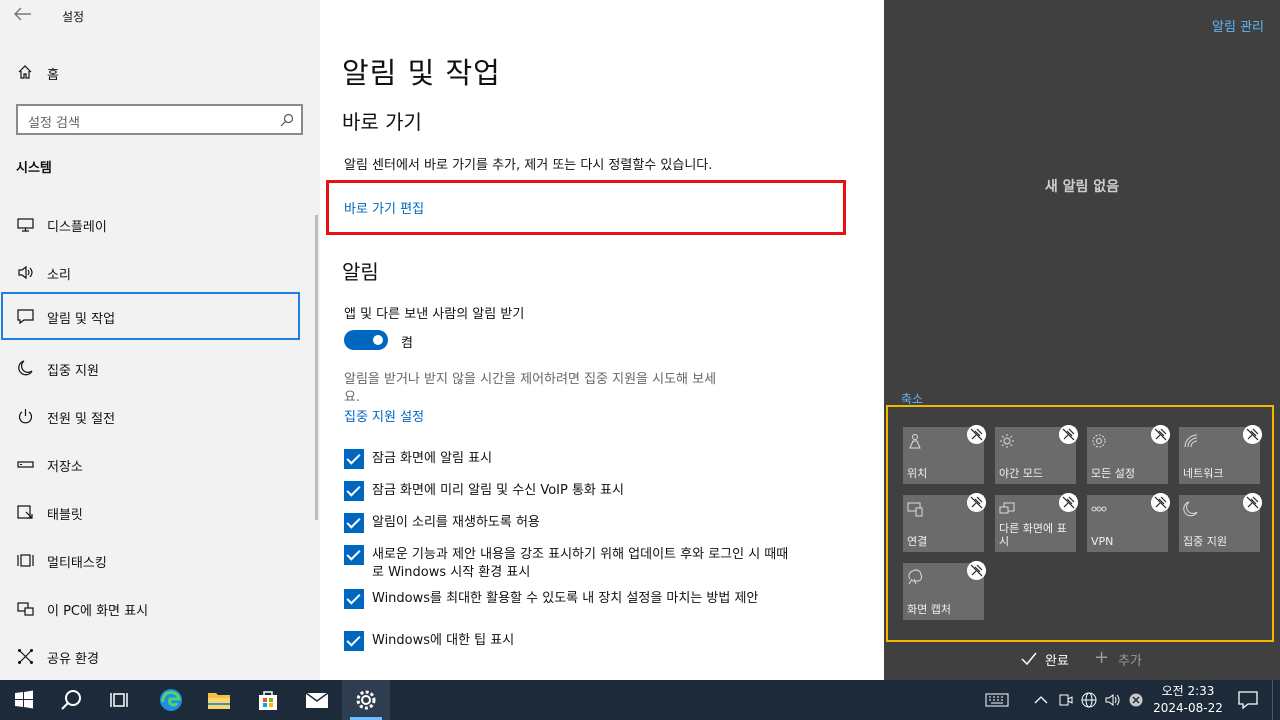 The width and height of the screenshot is (1280, 720). I want to click on folder-icon, so click(219, 701).